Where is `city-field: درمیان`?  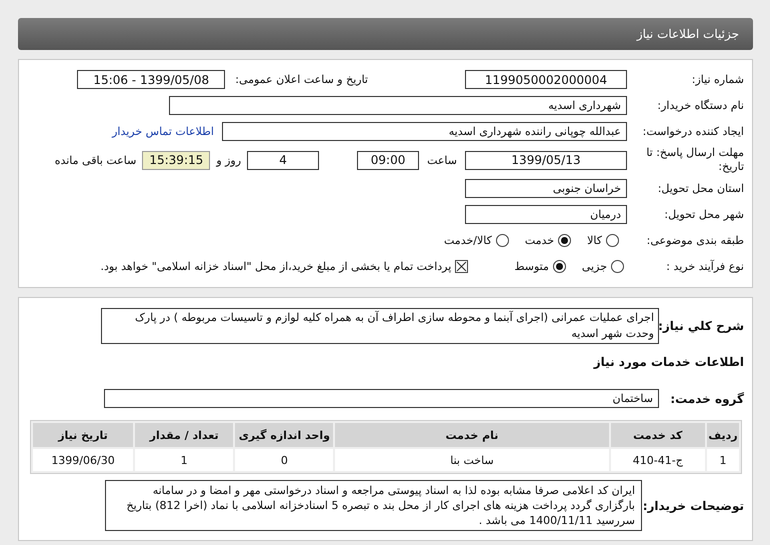
city-field: درمیان is located at coordinates (546, 214).